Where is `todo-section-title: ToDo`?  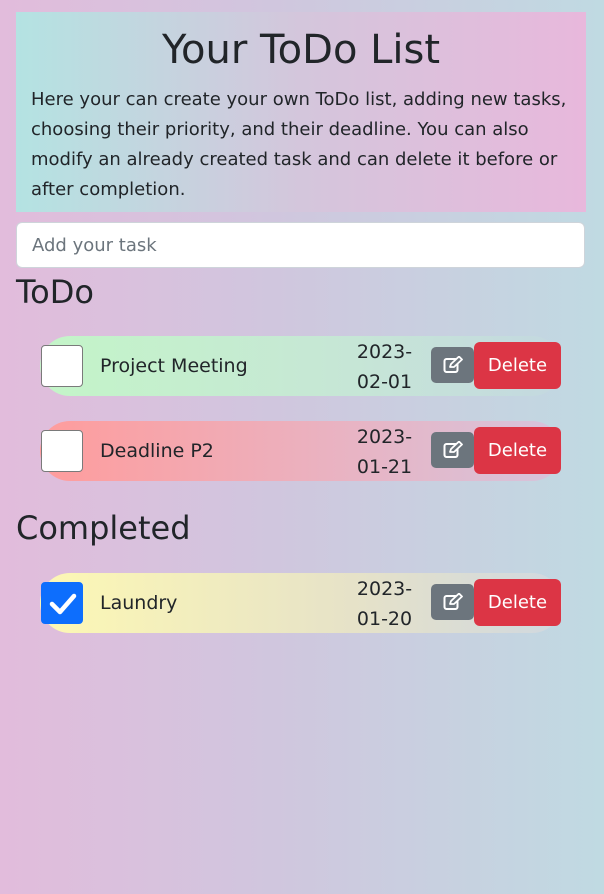 todo-section-title: ToDo is located at coordinates (55, 292).